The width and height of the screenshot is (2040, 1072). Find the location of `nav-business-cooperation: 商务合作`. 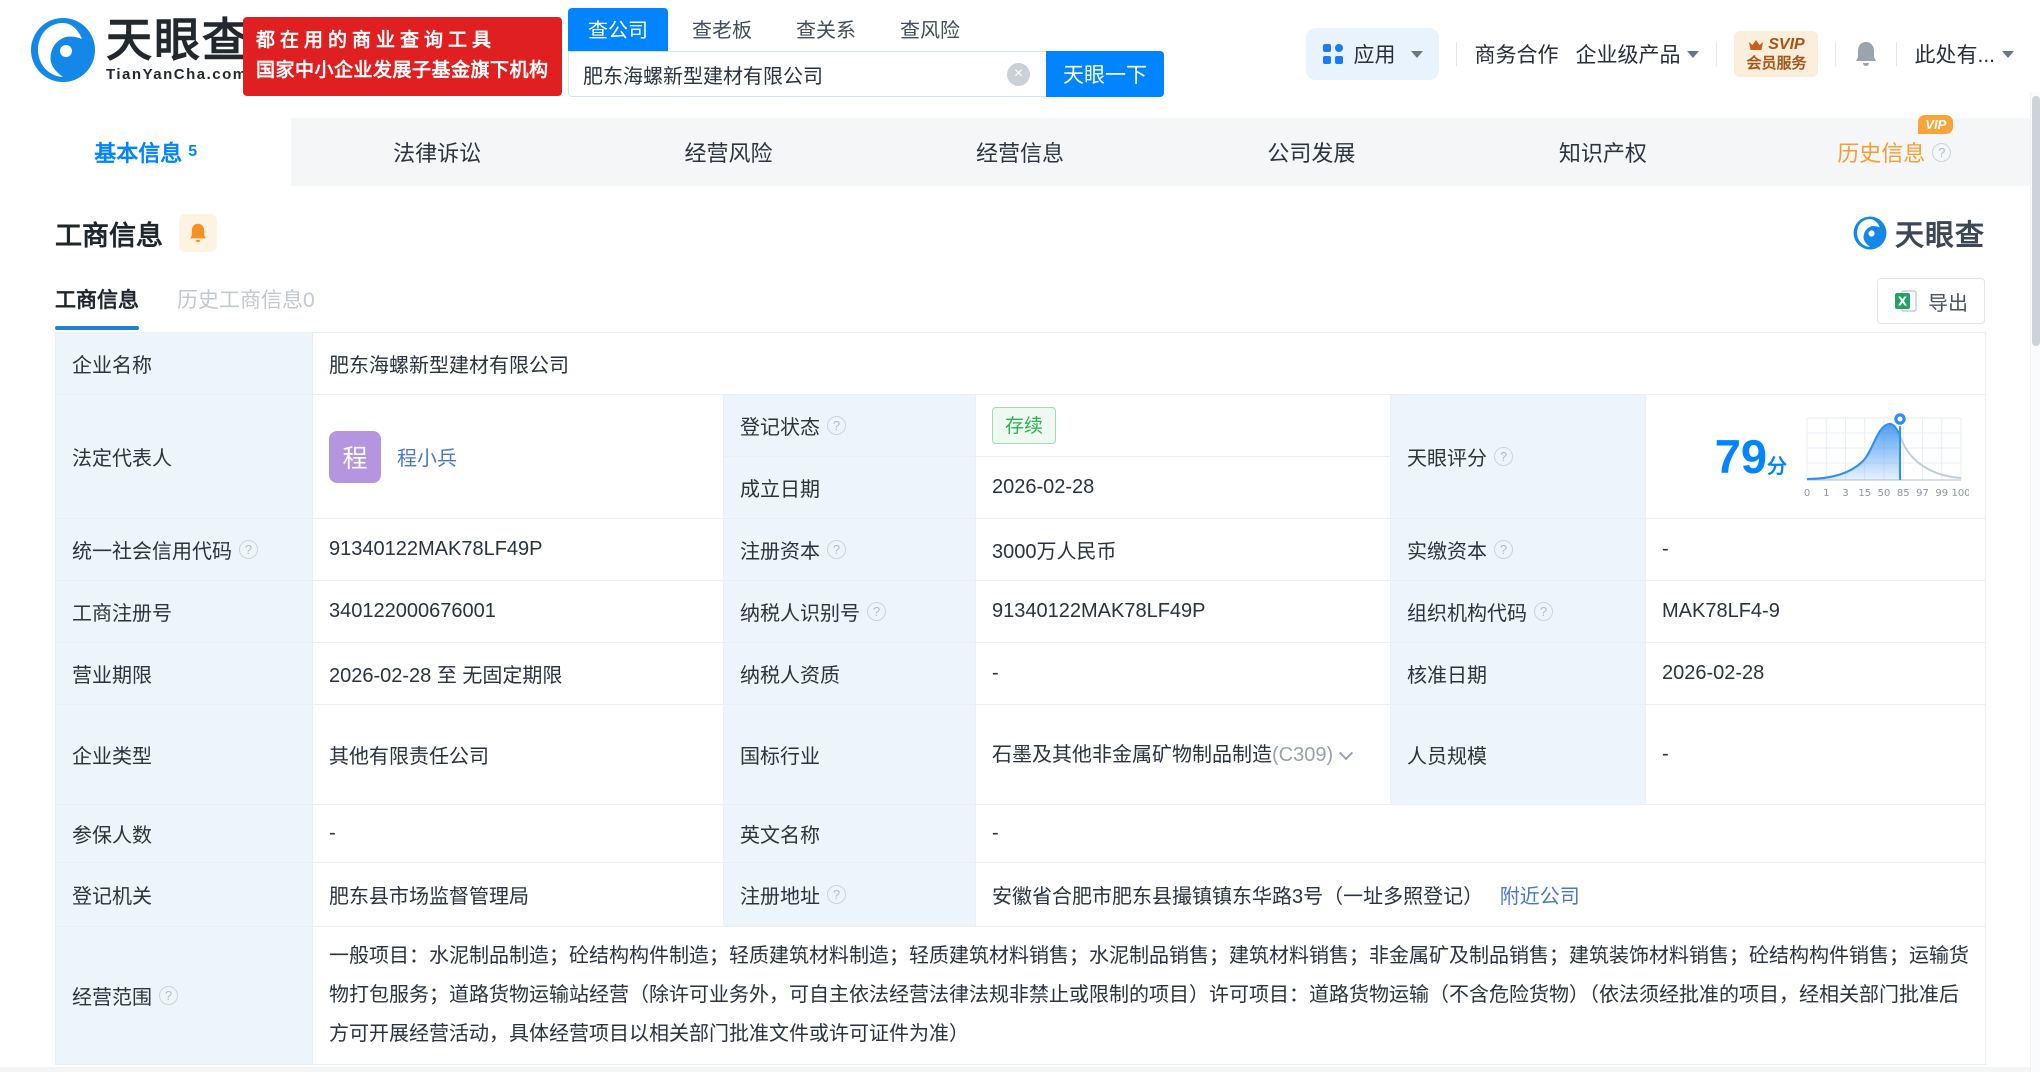

nav-business-cooperation: 商务合作 is located at coordinates (1516, 54).